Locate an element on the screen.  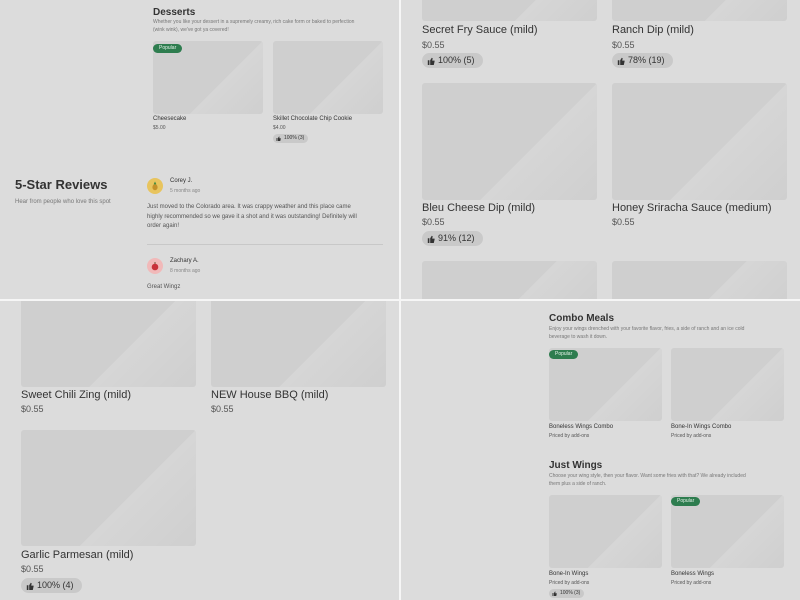
rating-pill: 100% (4) is located at coordinates (51, 585).